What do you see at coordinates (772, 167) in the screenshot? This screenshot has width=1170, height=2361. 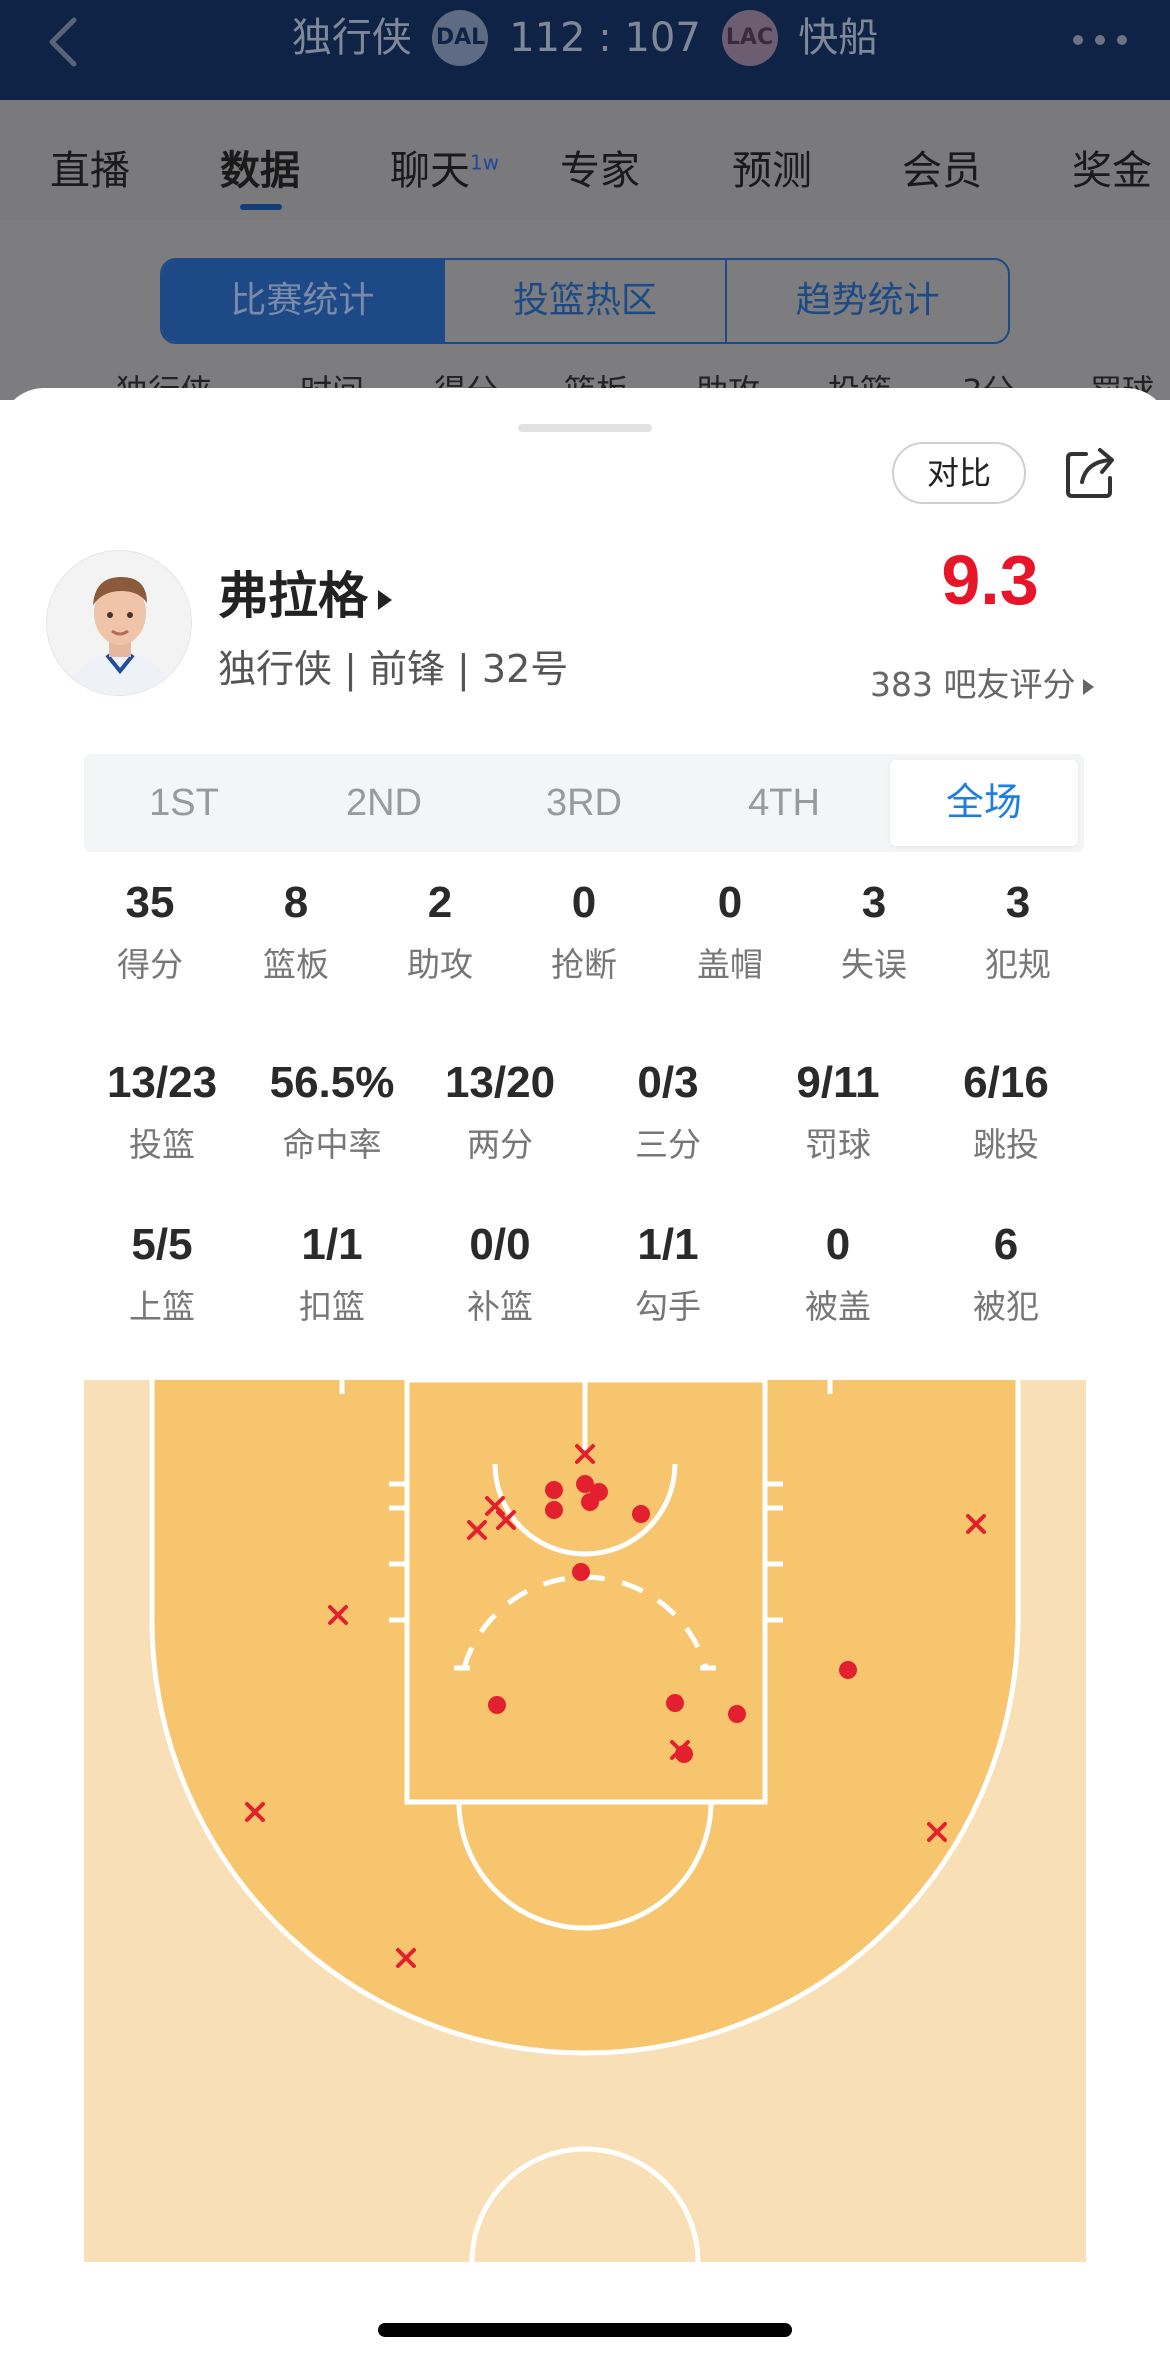 I see `tab-predict: 预测` at bounding box center [772, 167].